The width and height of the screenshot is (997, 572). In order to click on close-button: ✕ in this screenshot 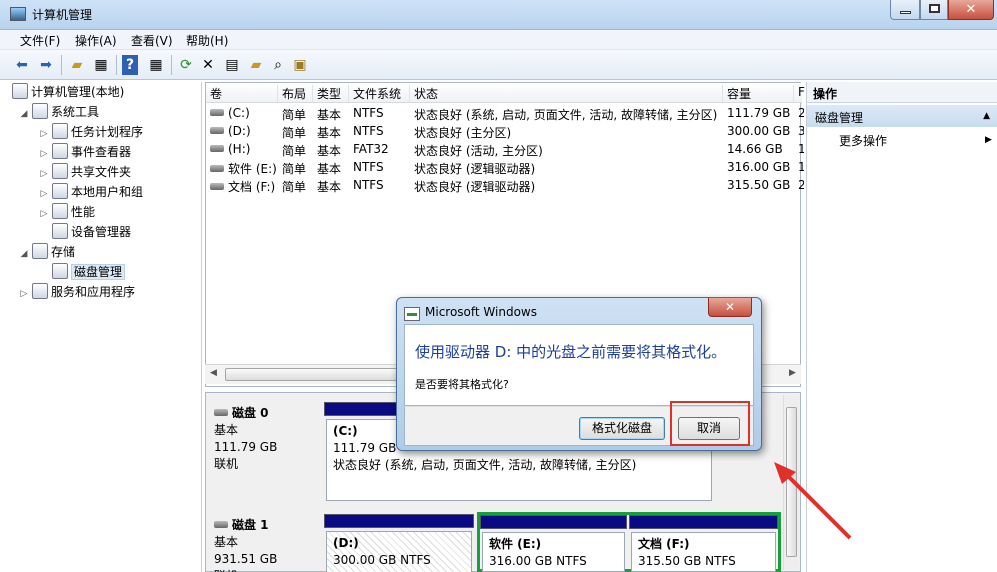, I will do `click(971, 10)`.